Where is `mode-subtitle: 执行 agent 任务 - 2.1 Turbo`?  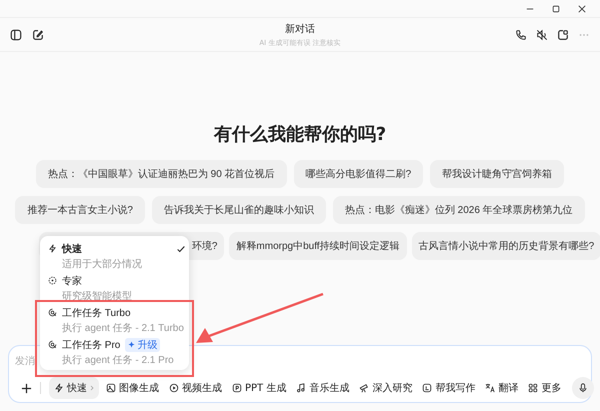
mode-subtitle: 执行 agent 任务 - 2.1 Turbo is located at coordinates (123, 328).